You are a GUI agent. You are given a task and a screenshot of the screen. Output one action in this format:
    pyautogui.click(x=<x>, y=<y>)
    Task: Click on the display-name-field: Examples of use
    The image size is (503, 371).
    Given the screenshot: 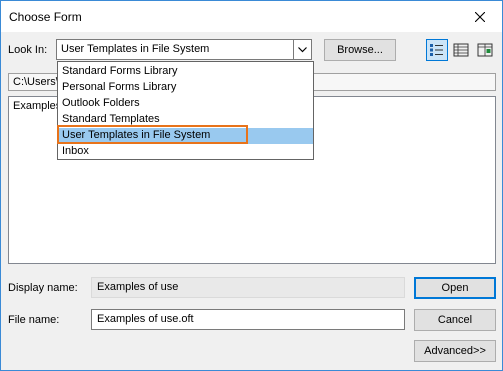 What is the action you would take?
    pyautogui.click(x=248, y=287)
    